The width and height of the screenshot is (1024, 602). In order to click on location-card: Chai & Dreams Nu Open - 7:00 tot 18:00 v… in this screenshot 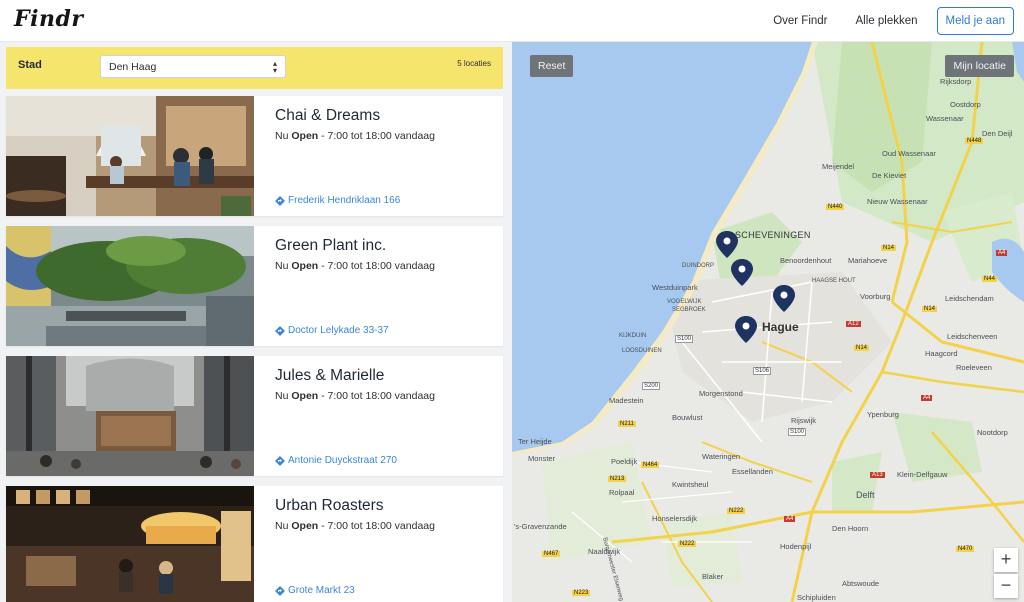, I will do `click(254, 156)`.